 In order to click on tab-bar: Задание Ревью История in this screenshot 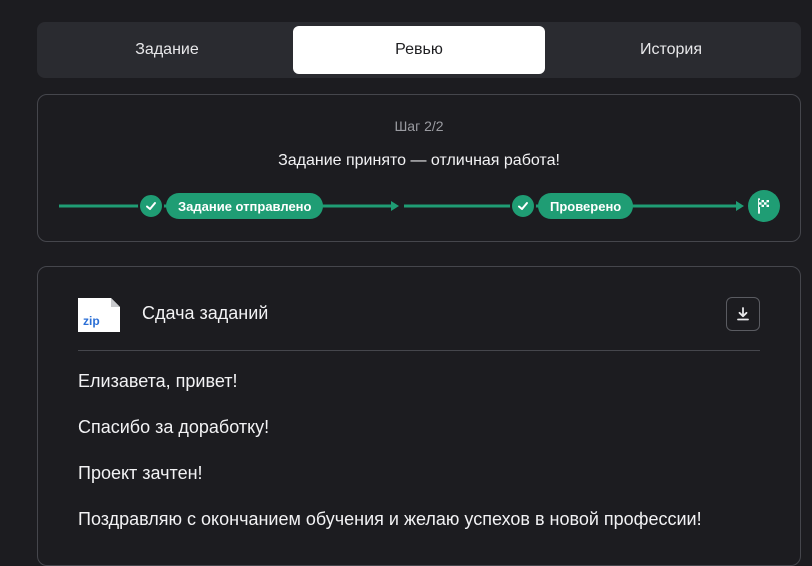, I will do `click(419, 50)`.